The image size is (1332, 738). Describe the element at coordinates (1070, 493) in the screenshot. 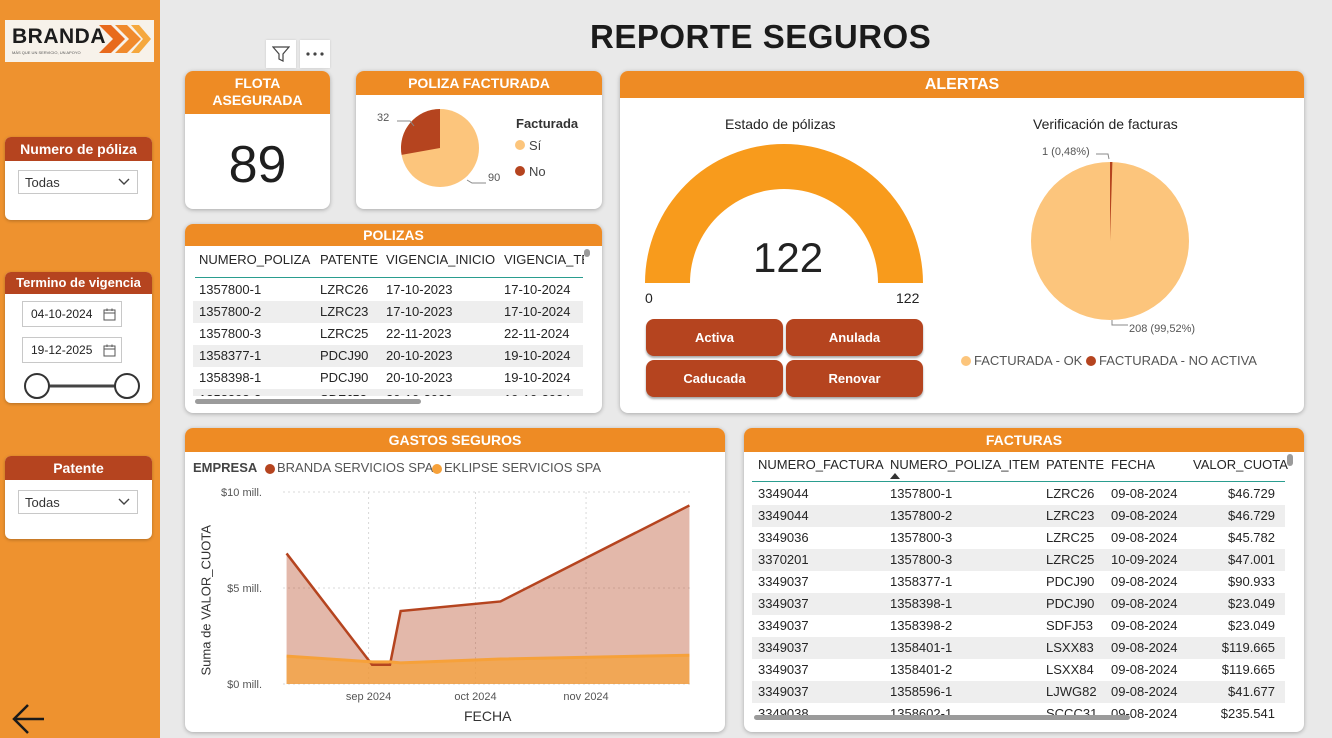

I see `table-cell: LZRC26` at that location.